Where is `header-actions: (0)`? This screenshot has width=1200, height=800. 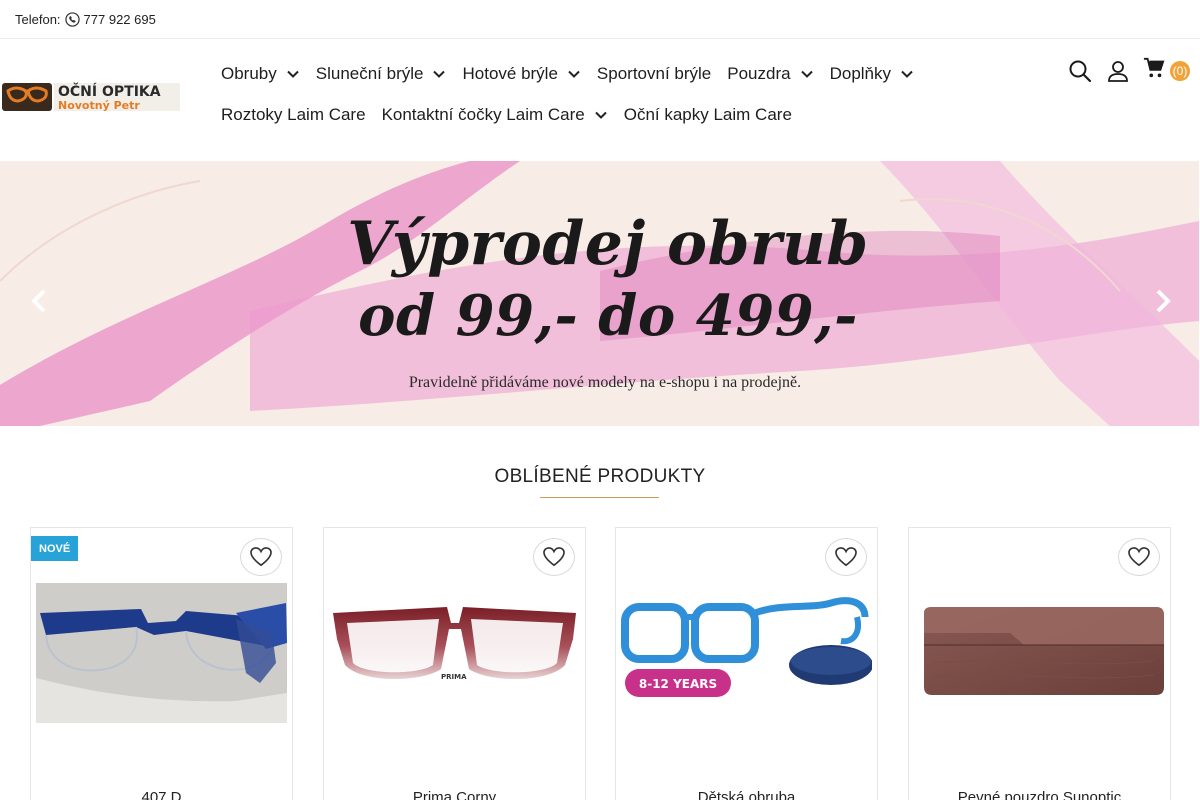 header-actions: (0) is located at coordinates (1122, 70).